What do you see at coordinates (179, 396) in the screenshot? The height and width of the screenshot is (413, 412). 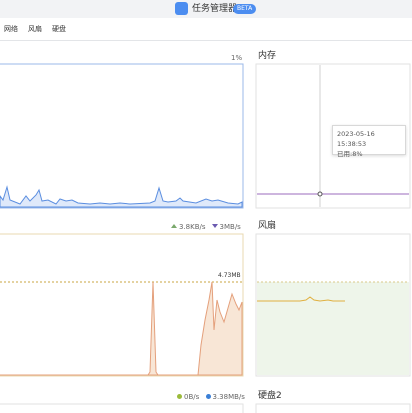 I see `read-dot-icon` at bounding box center [179, 396].